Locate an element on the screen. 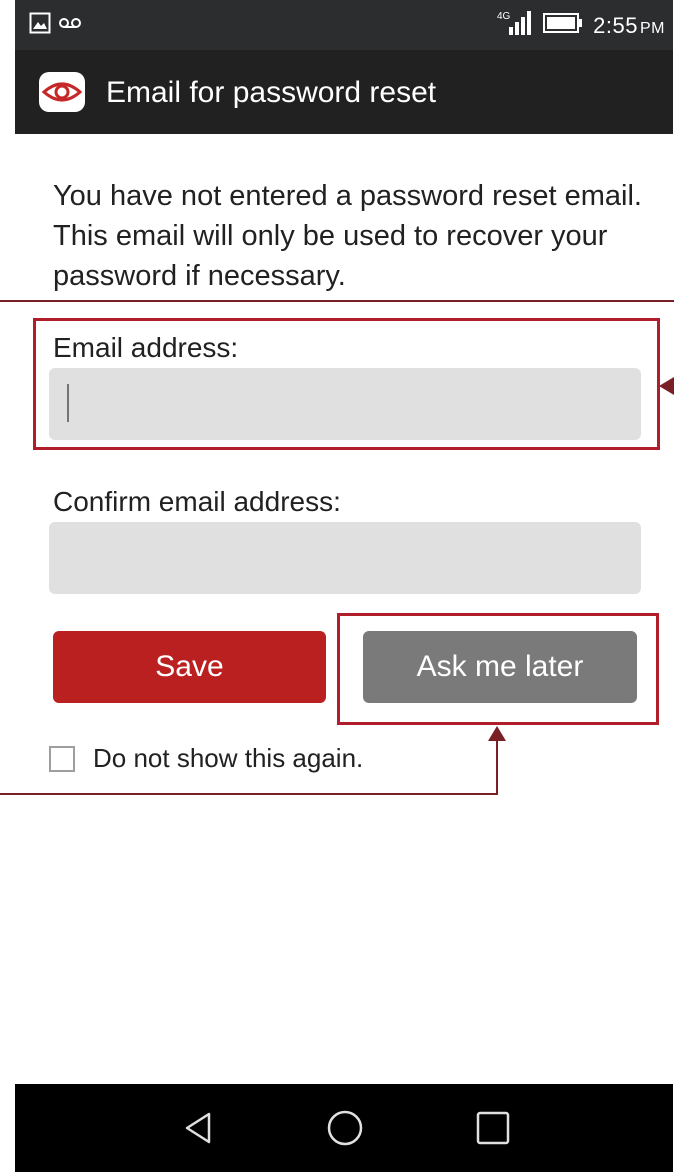 The height and width of the screenshot is (1172, 674). save-button: Save is located at coordinates (189, 667).